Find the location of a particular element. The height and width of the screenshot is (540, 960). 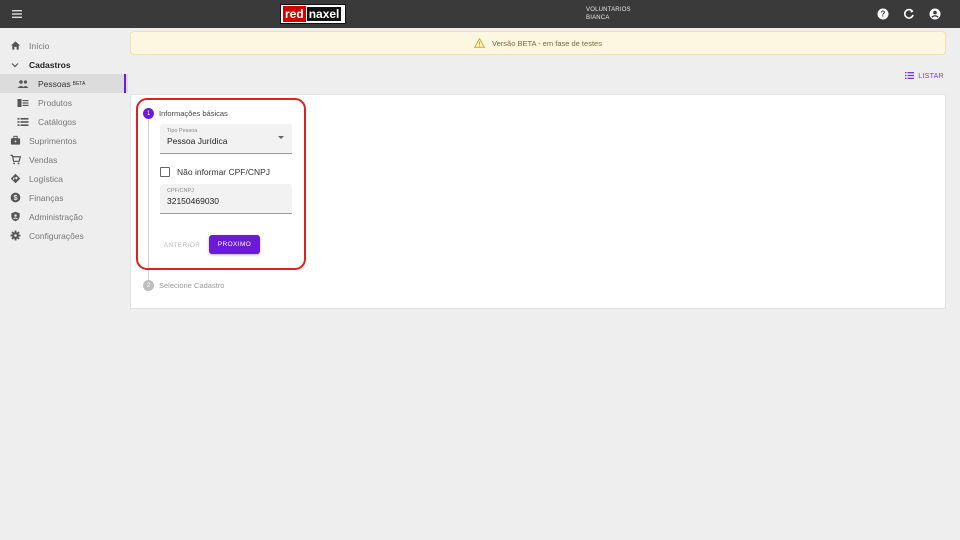

sidebar-item-financas: $ Finanças is located at coordinates (64, 197).